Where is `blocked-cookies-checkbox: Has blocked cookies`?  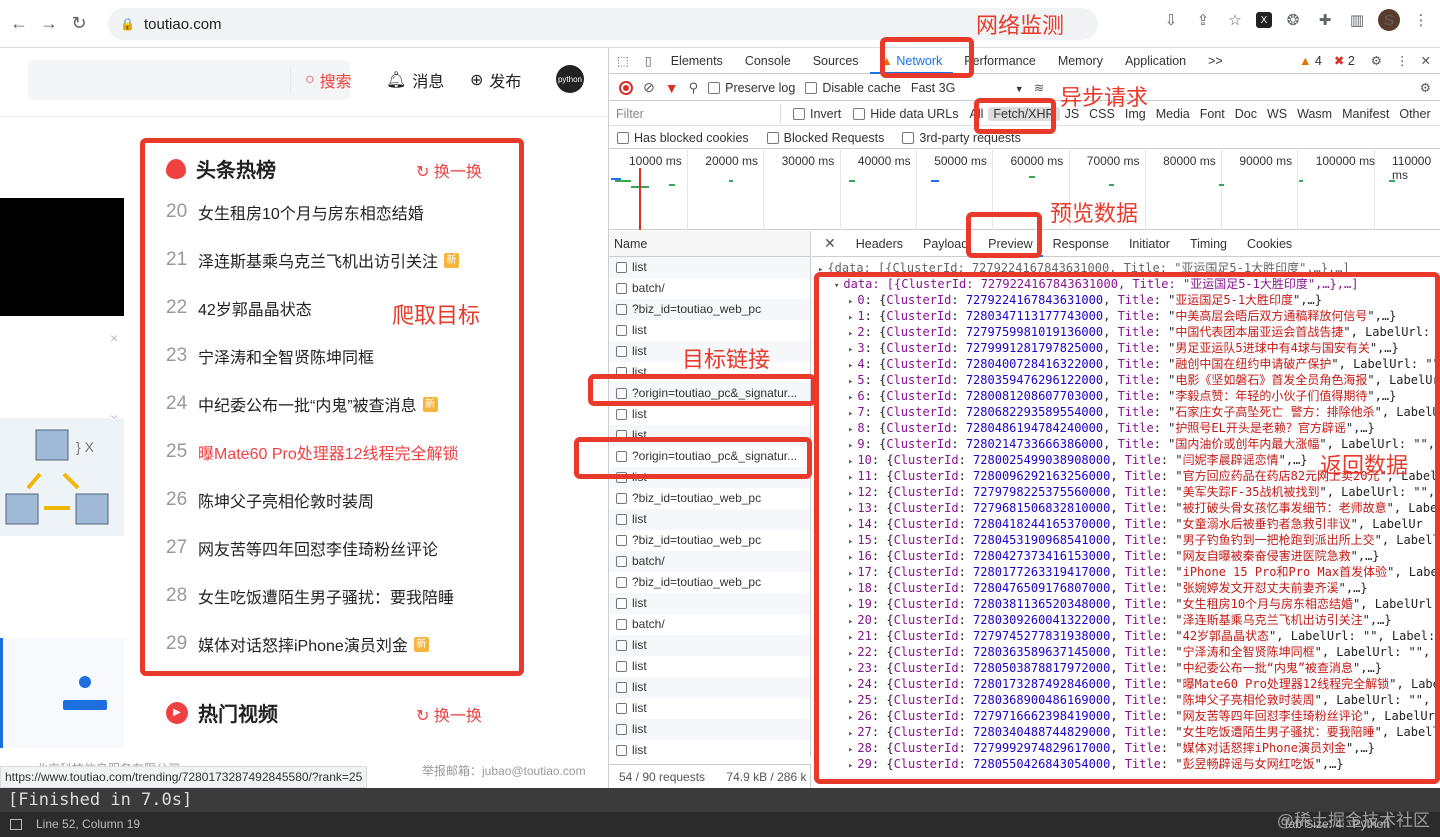
blocked-cookies-checkbox: Has blocked cookies is located at coordinates (683, 138).